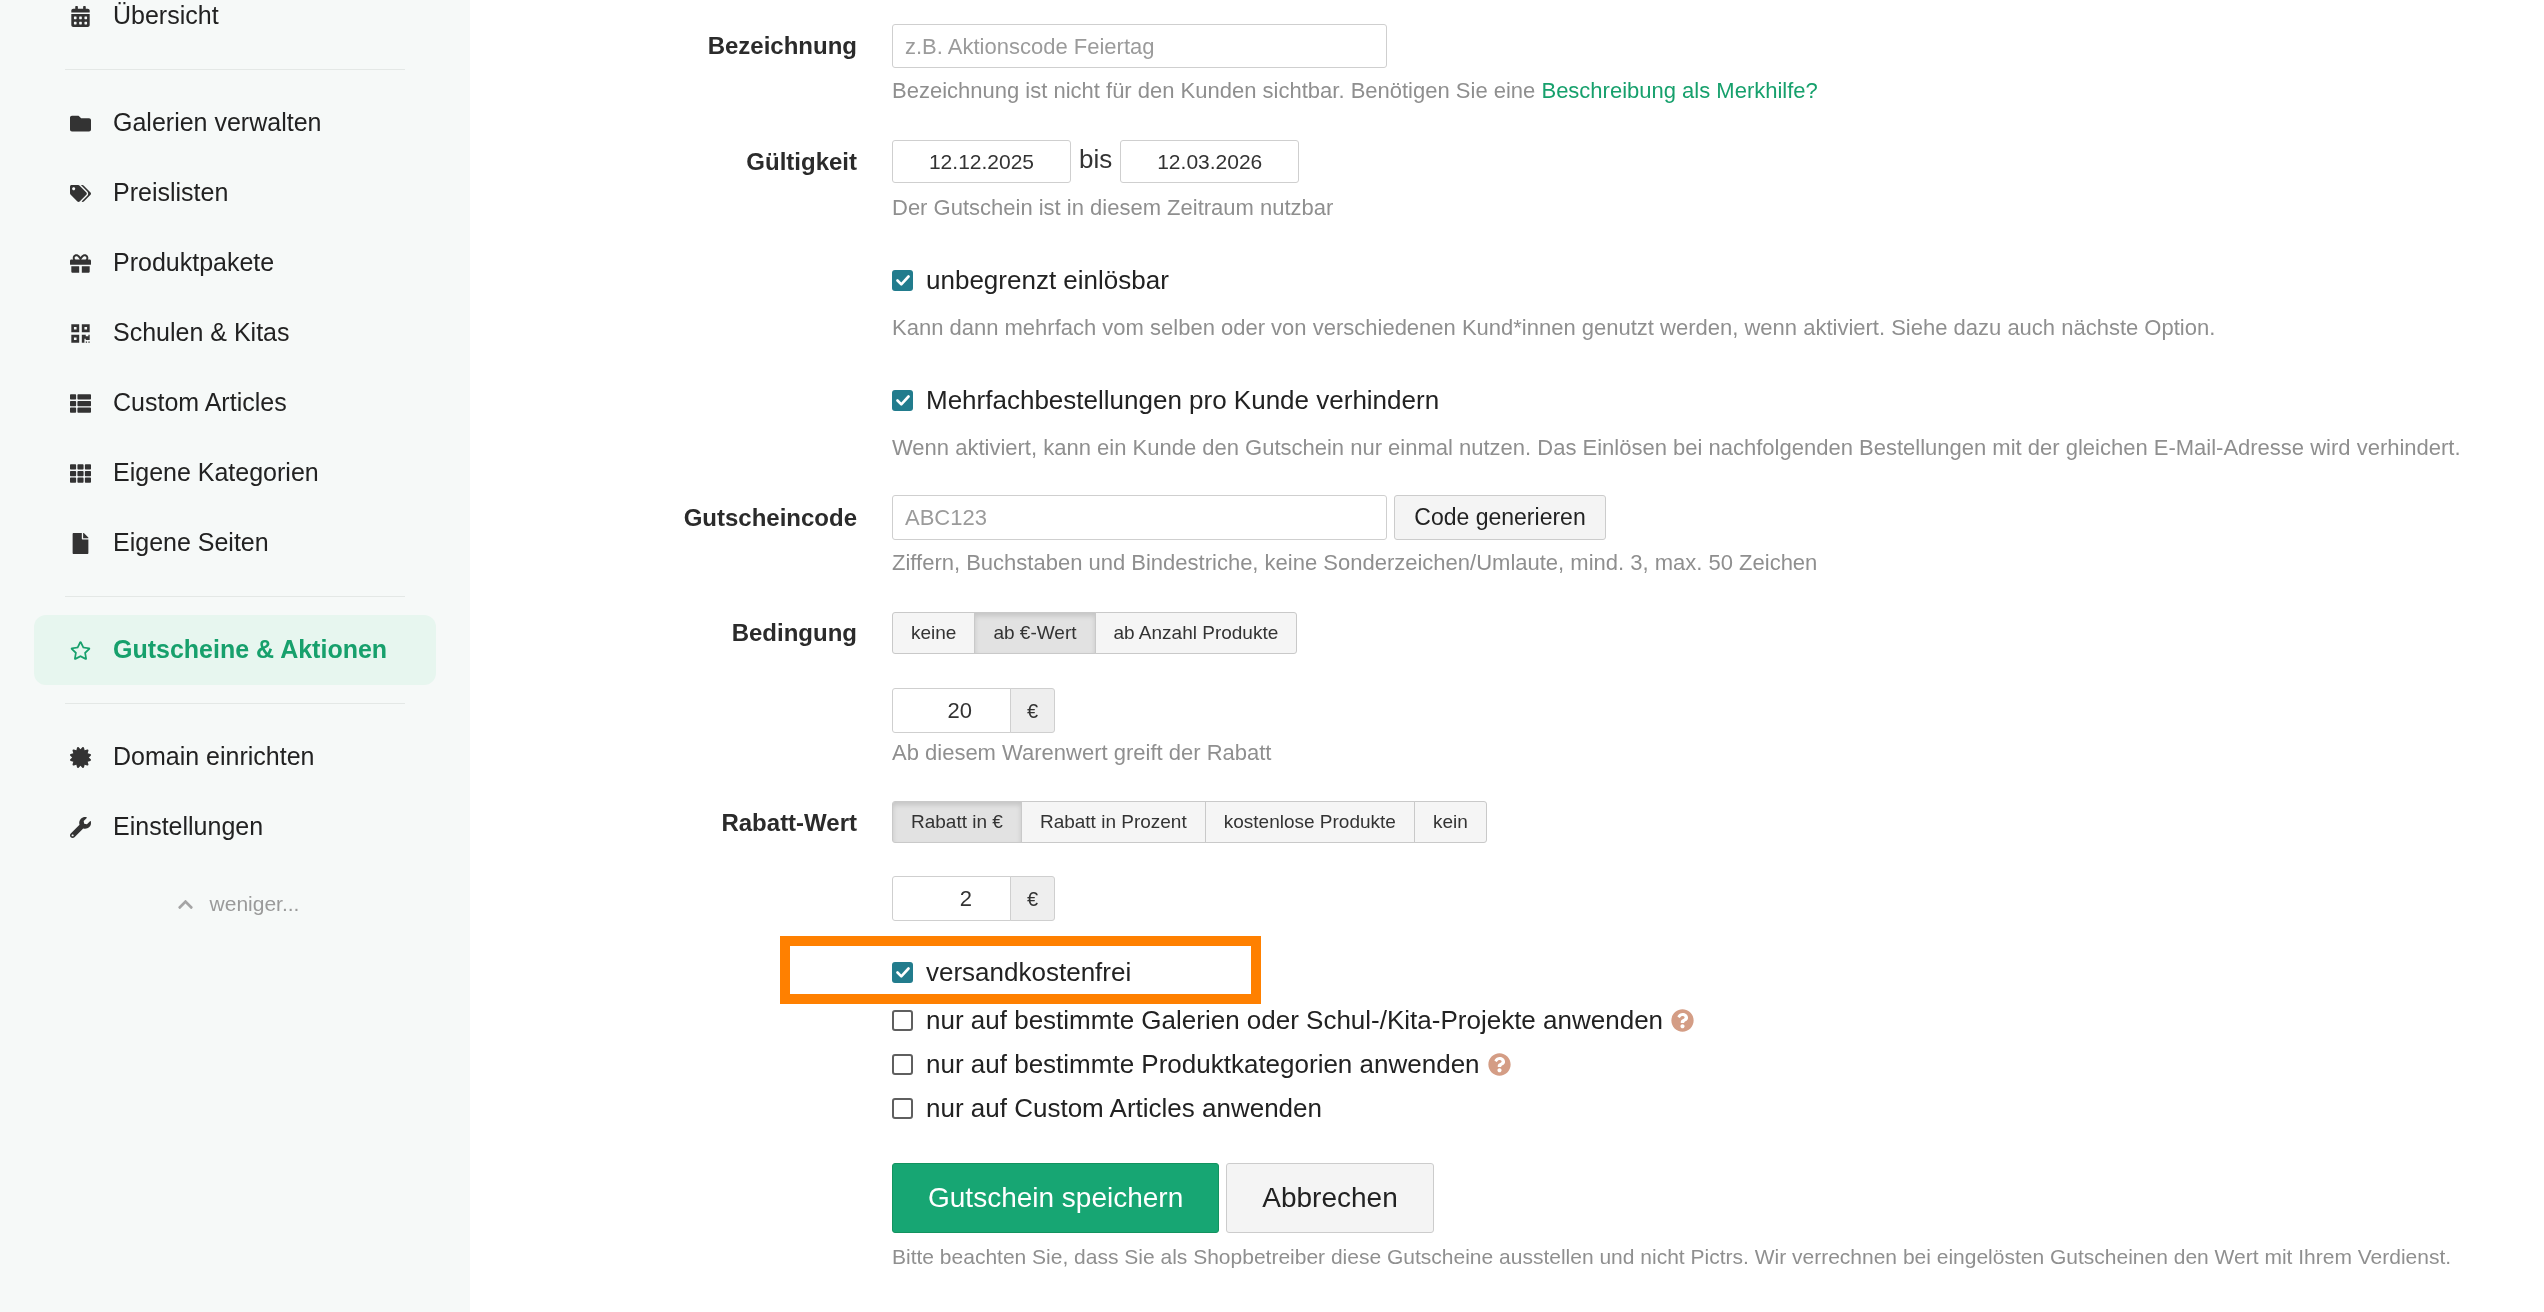 This screenshot has height=1312, width=2544. What do you see at coordinates (1295, 1020) in the screenshot?
I see `checkbox-label: nur auf bestimmte Galerien oder Schul-/Kita-Projekte anwenden` at bounding box center [1295, 1020].